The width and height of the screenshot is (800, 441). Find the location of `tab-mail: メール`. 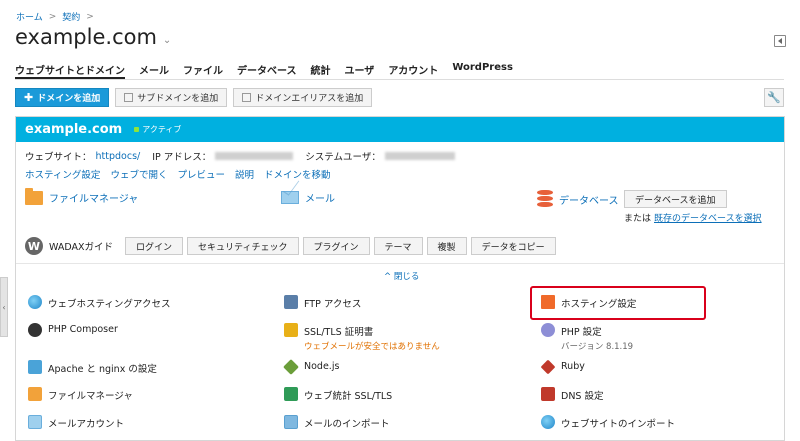

tab-mail: メール is located at coordinates (154, 70).